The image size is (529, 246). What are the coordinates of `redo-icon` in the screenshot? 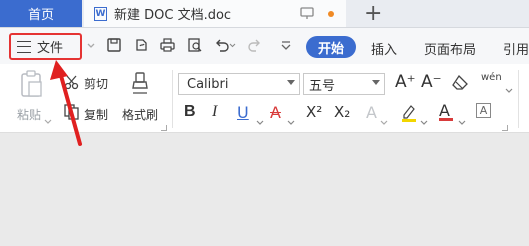 It's located at (255, 47).